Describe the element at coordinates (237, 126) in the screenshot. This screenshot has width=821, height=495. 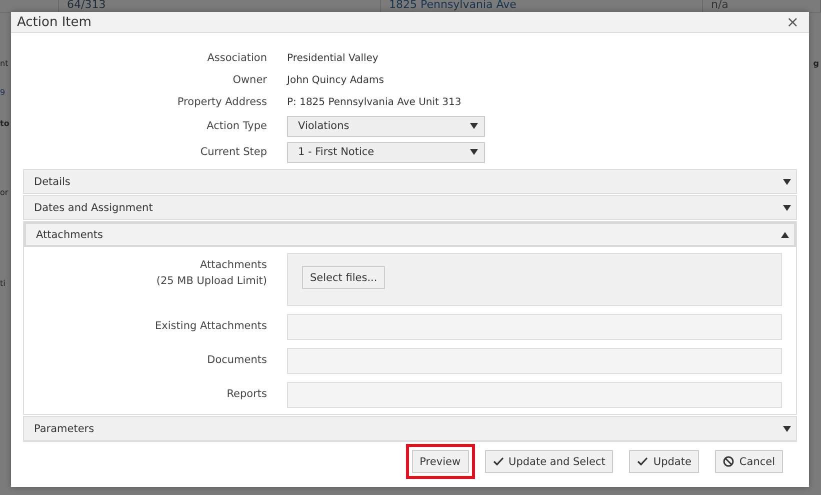
I see `field-label: Action Type` at that location.